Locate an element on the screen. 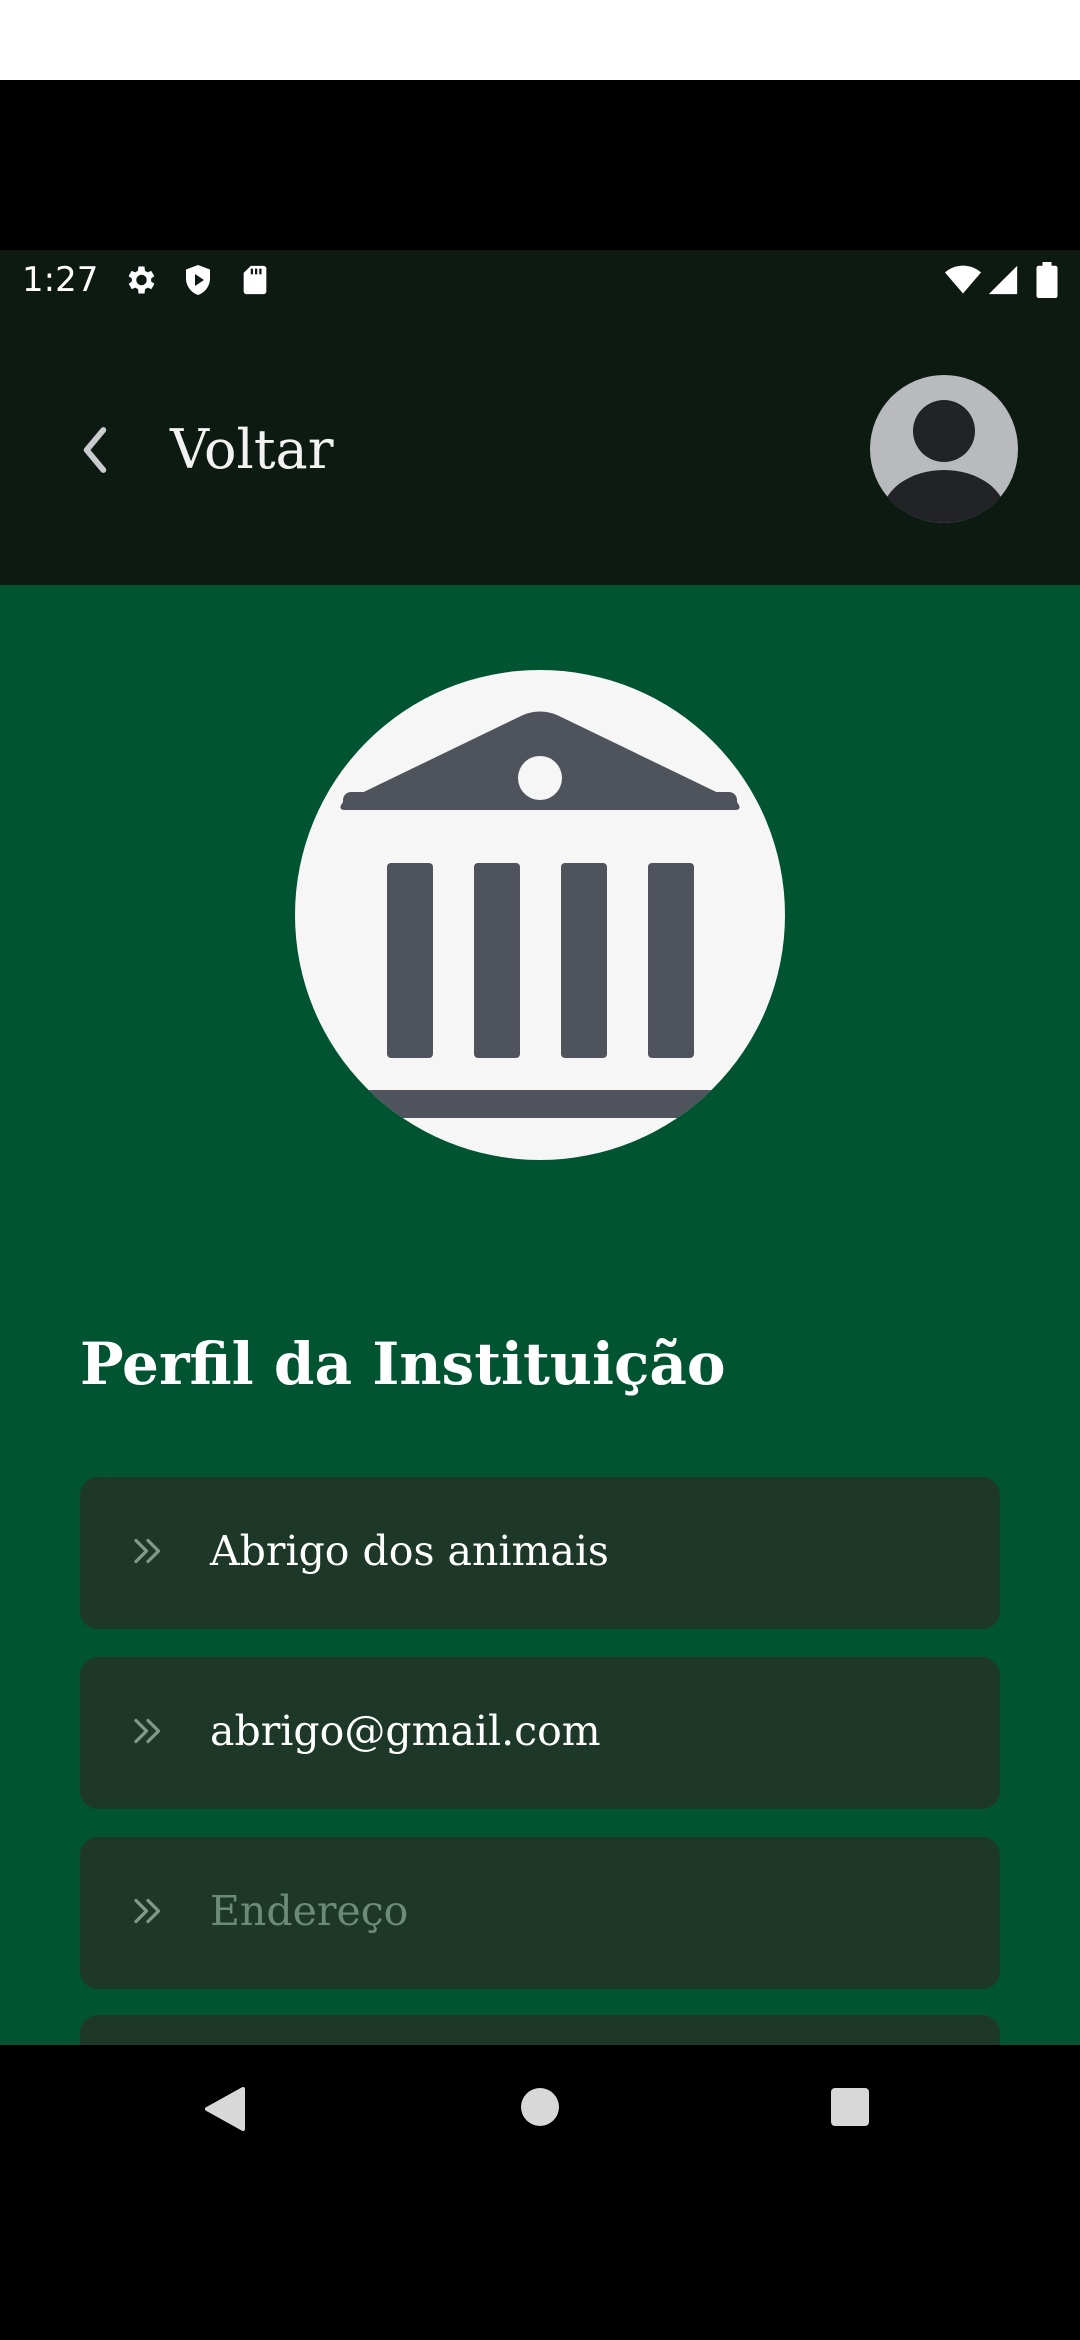 The image size is (1080, 2340). back-button: Voltar is located at coordinates (200, 450).